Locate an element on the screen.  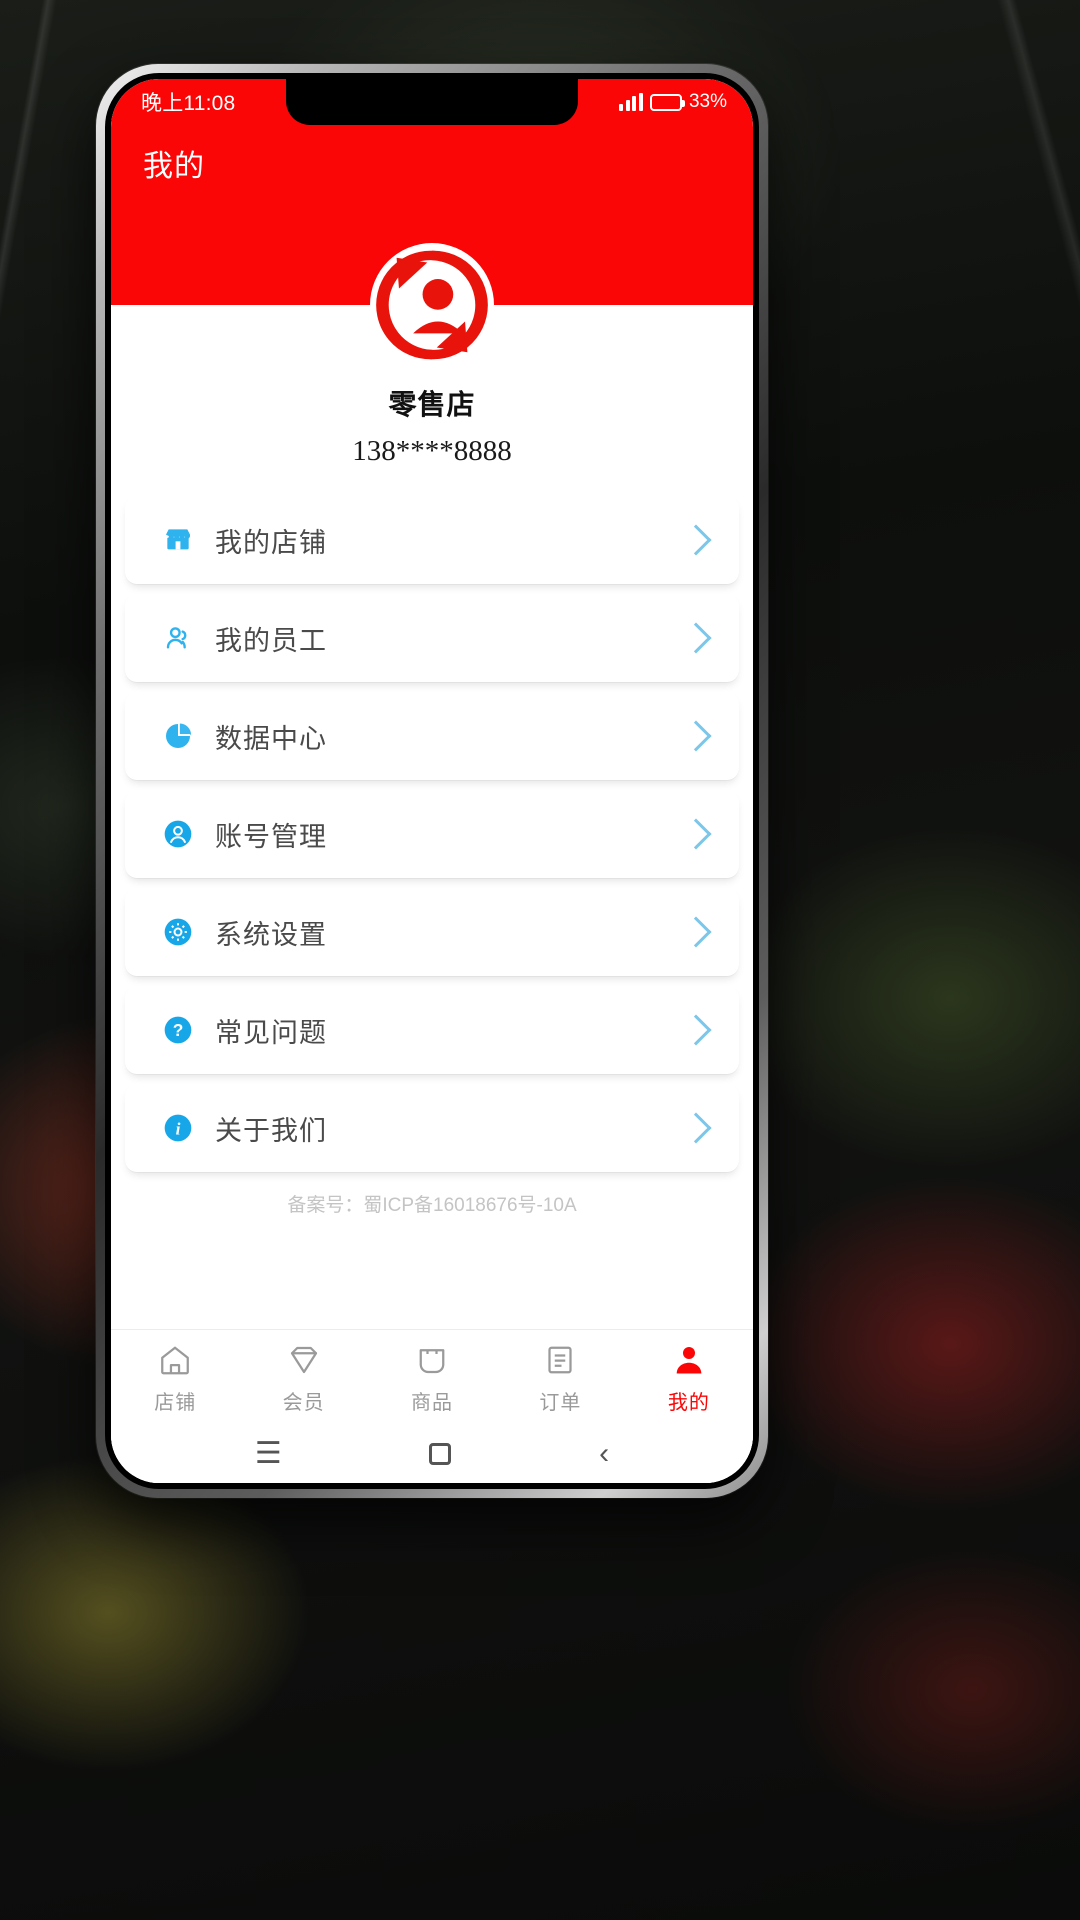
people-icon is located at coordinates (178, 638).